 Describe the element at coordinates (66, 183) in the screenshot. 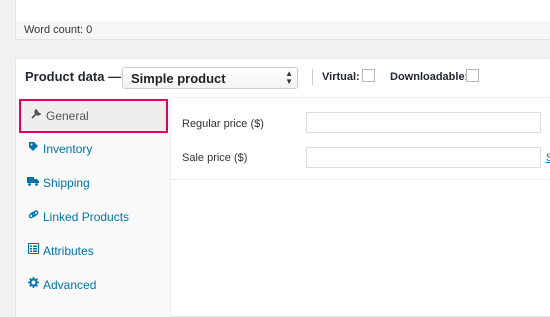

I see `tab-label: Shipping` at that location.